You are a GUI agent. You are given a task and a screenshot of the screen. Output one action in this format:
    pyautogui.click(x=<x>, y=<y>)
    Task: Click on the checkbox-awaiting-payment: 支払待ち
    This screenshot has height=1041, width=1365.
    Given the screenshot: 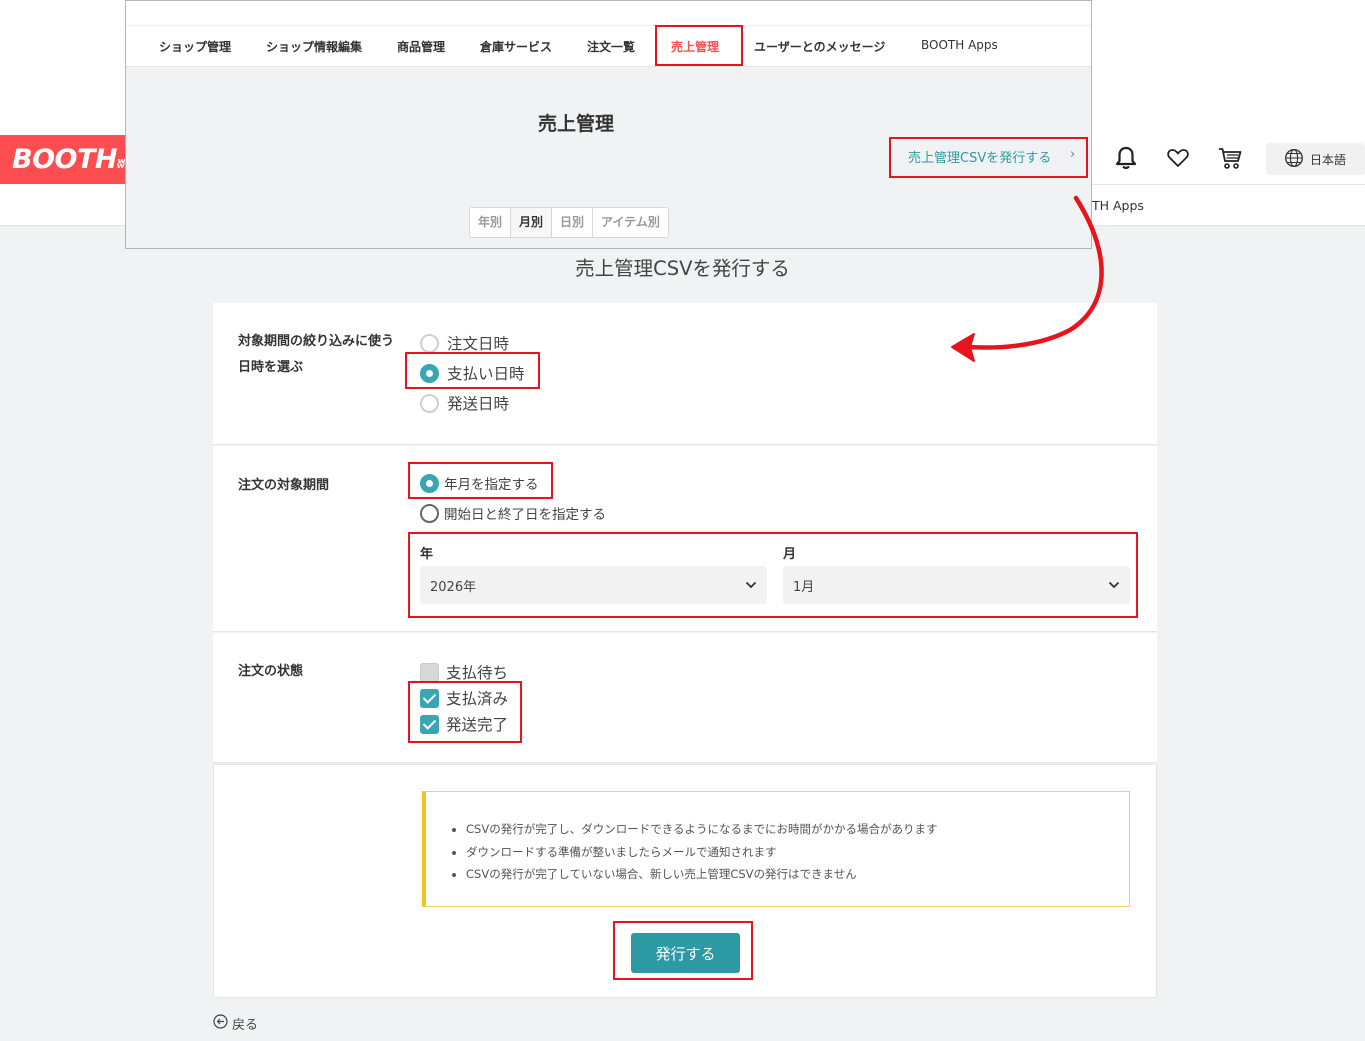 What is the action you would take?
    pyautogui.click(x=464, y=672)
    